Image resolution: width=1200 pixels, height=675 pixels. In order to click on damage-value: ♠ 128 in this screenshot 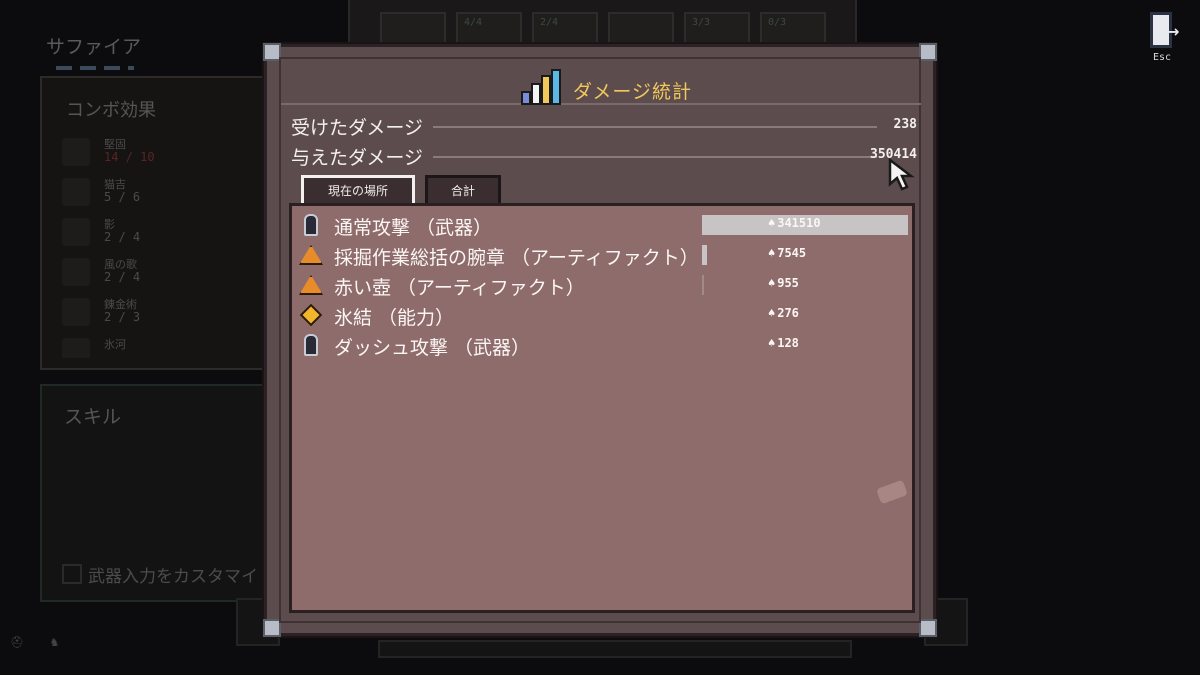, I will do `click(813, 343)`.